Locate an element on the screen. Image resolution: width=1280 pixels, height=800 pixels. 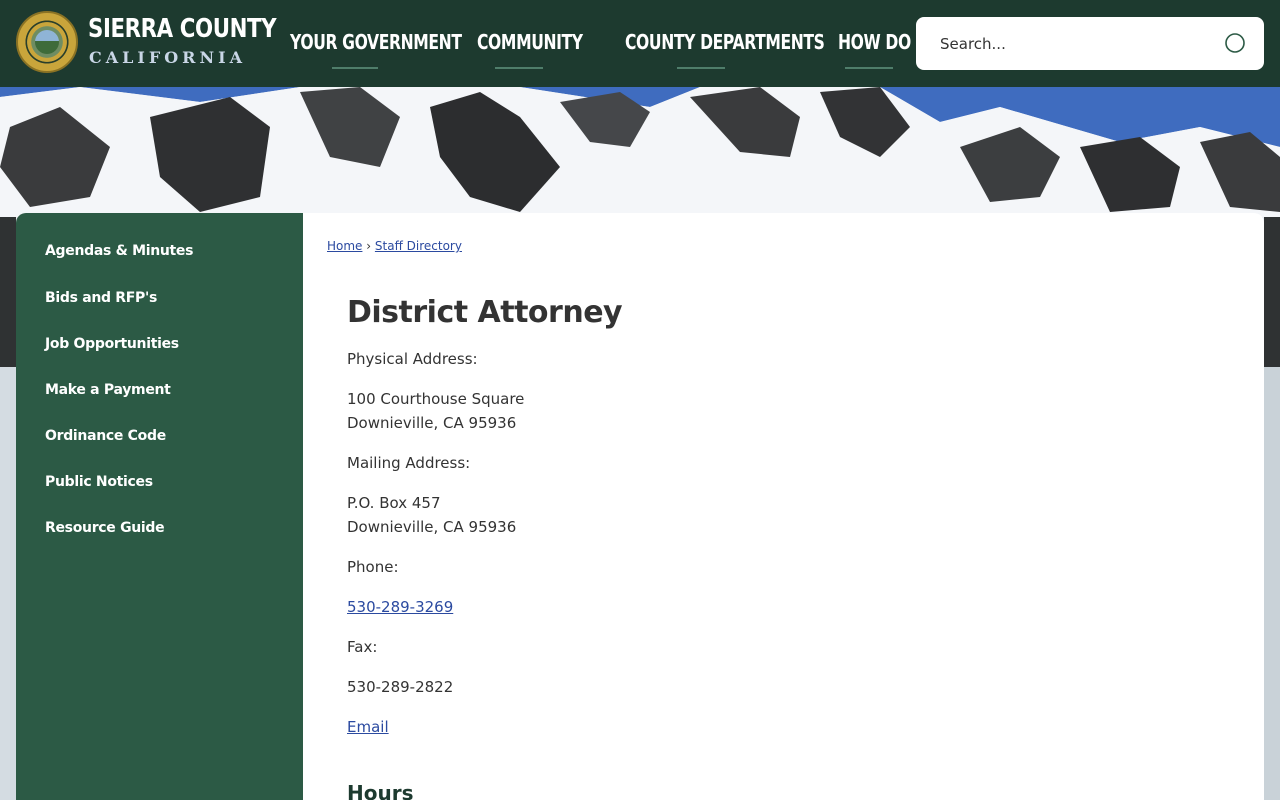
search-input is located at coordinates (1075, 44).